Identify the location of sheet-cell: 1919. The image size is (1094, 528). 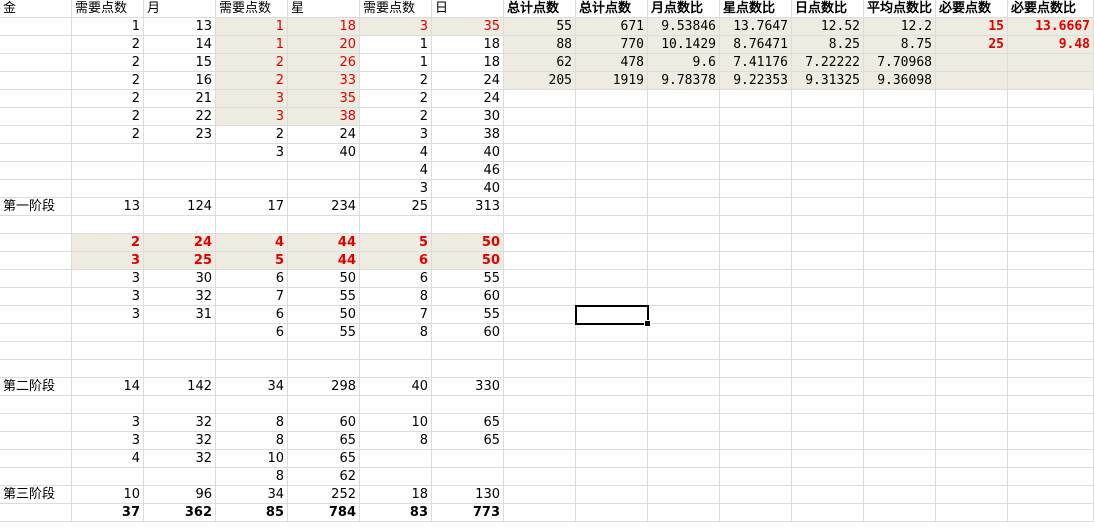
(612, 81).